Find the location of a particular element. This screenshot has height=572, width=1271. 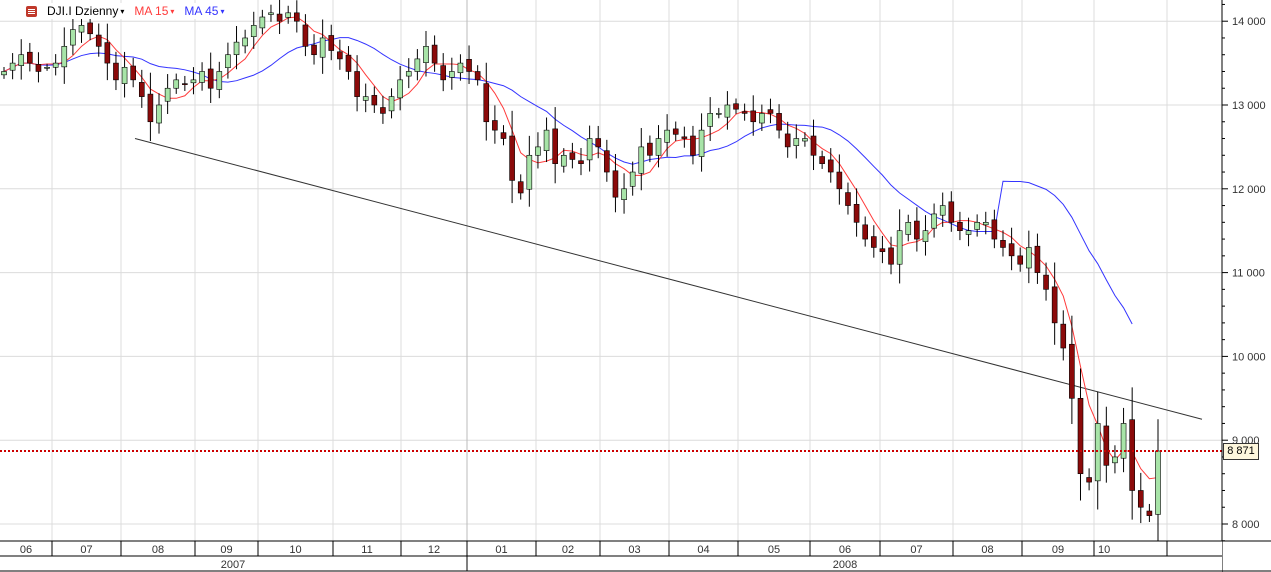

ma-15-selector: MA 15 ▾ is located at coordinates (154, 11).